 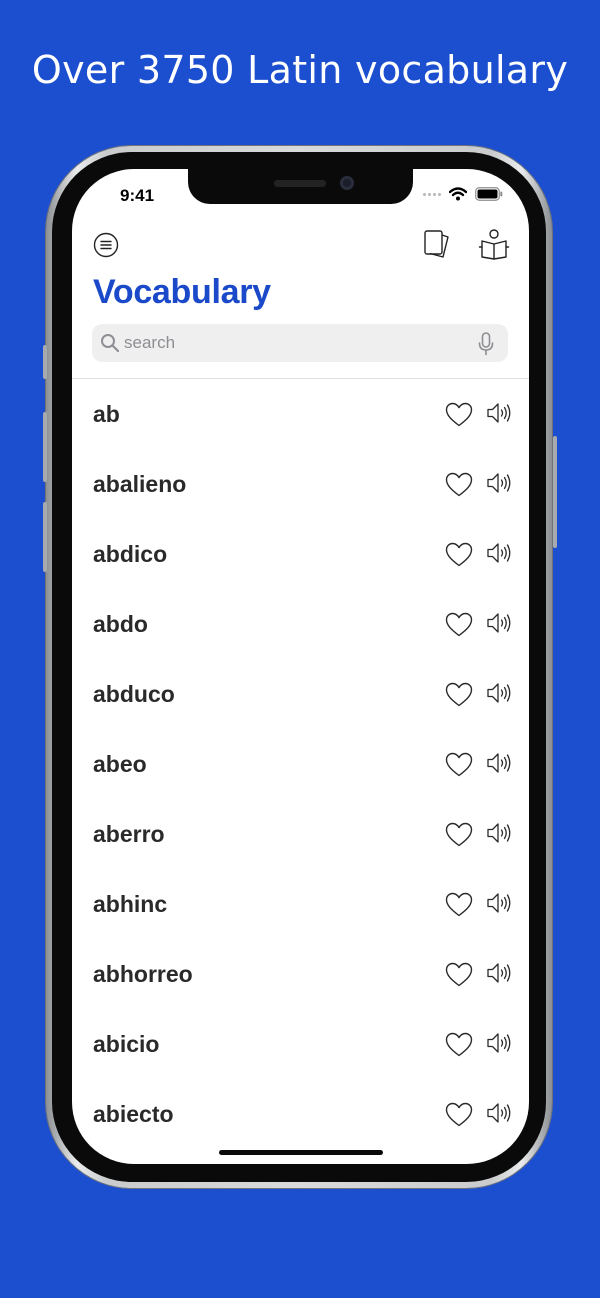 I want to click on home-indicator, so click(x=301, y=1152).